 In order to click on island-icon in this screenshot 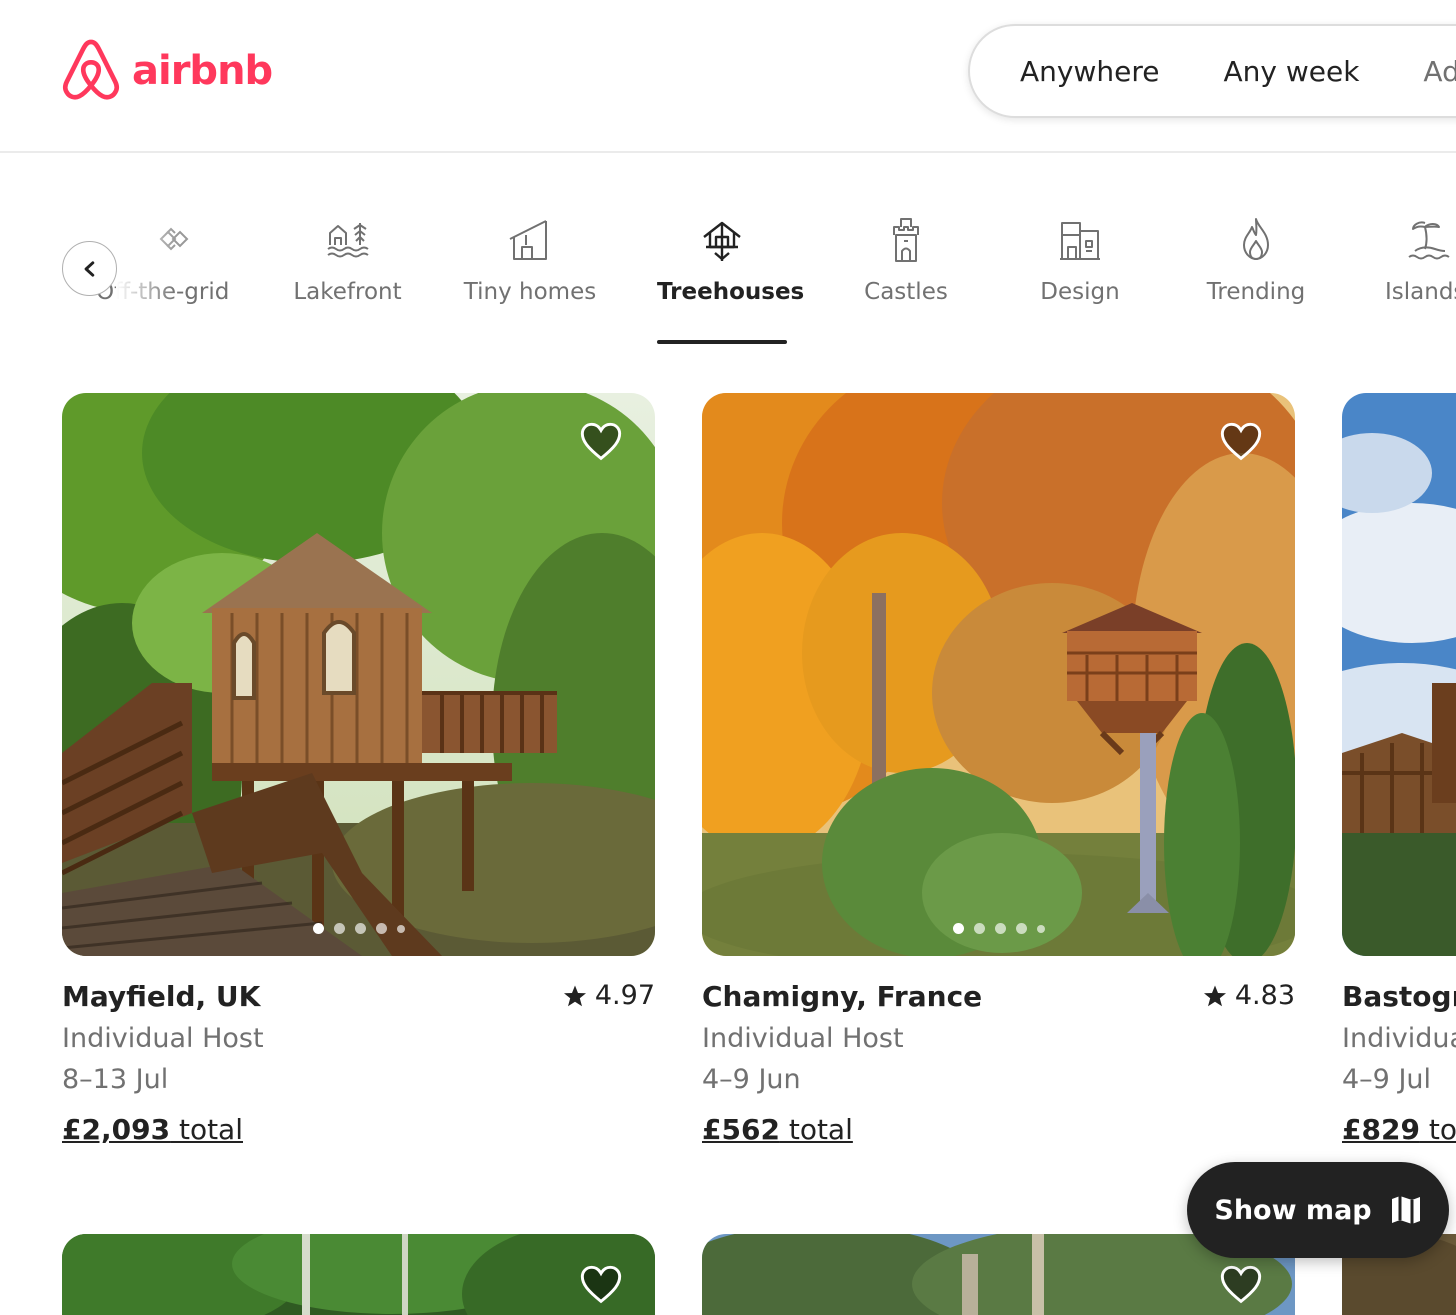, I will do `click(1429, 240)`.